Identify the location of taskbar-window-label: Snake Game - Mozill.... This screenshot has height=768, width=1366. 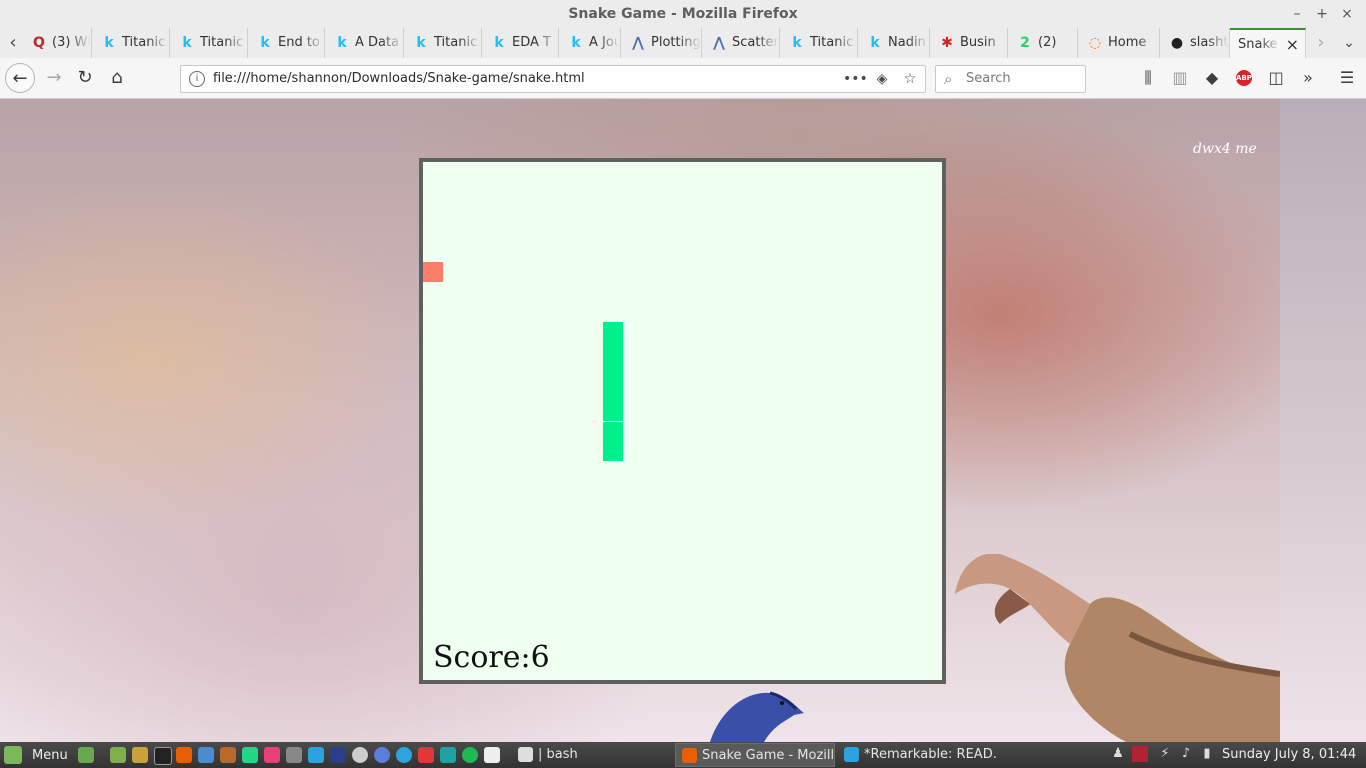
(768, 755).